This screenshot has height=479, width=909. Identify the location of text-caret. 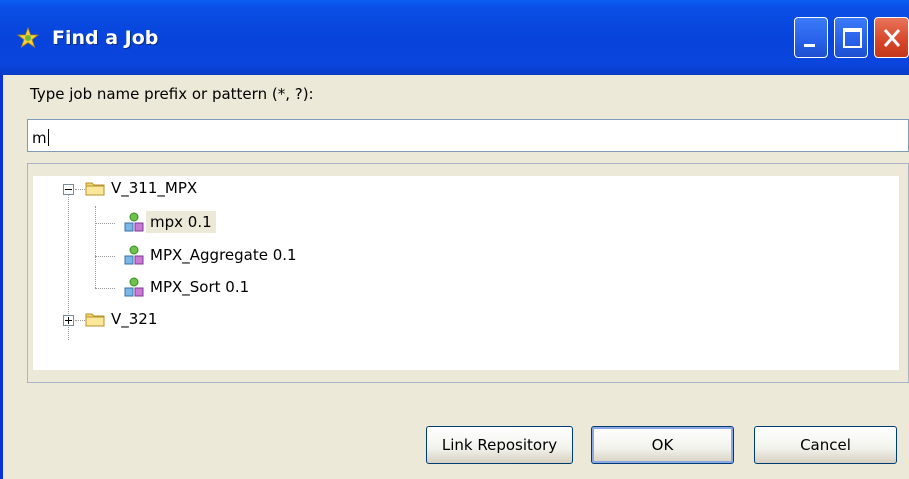
(48, 137).